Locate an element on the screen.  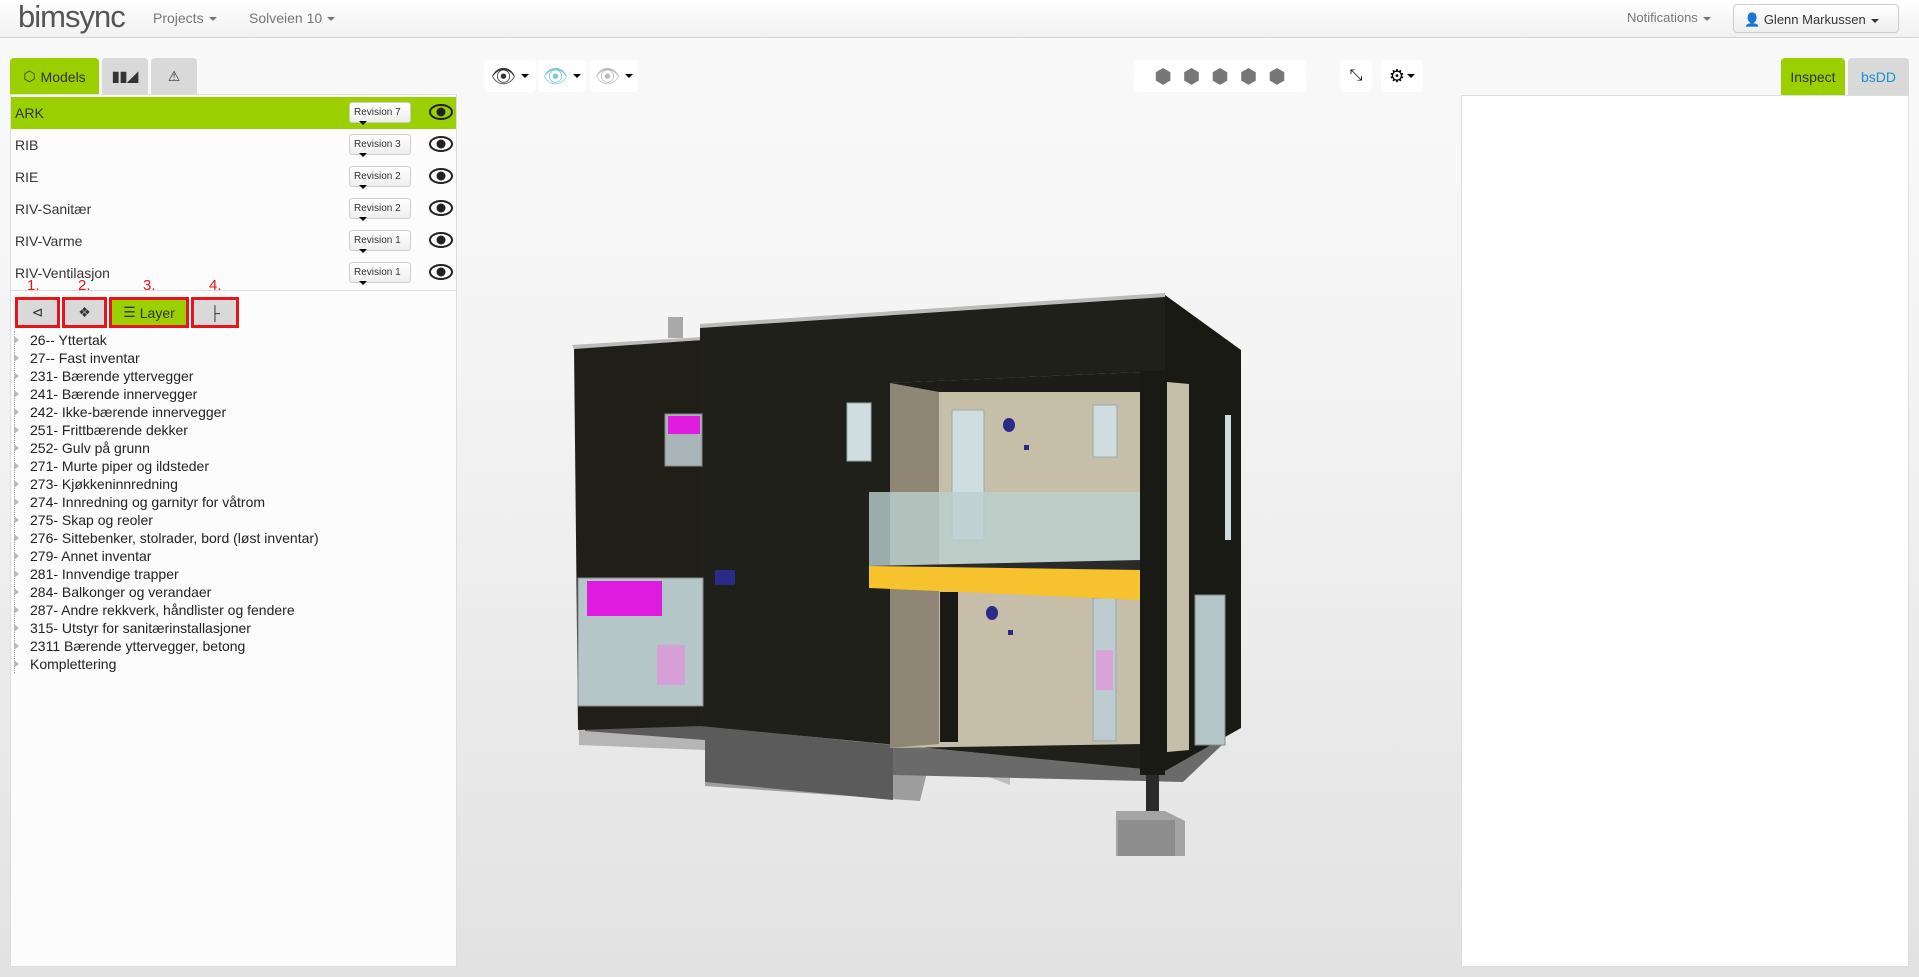
tab-inspect-label: Inspect is located at coordinates (1813, 76).